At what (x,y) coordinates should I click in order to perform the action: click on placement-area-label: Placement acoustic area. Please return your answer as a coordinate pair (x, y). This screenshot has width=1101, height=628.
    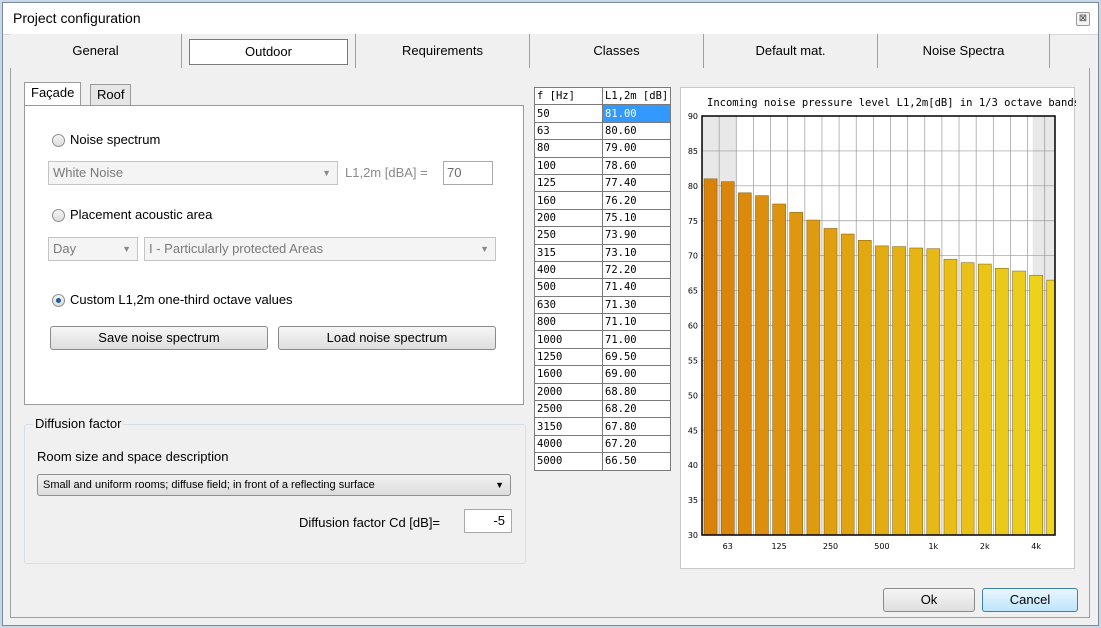
    Looking at the image, I should click on (141, 214).